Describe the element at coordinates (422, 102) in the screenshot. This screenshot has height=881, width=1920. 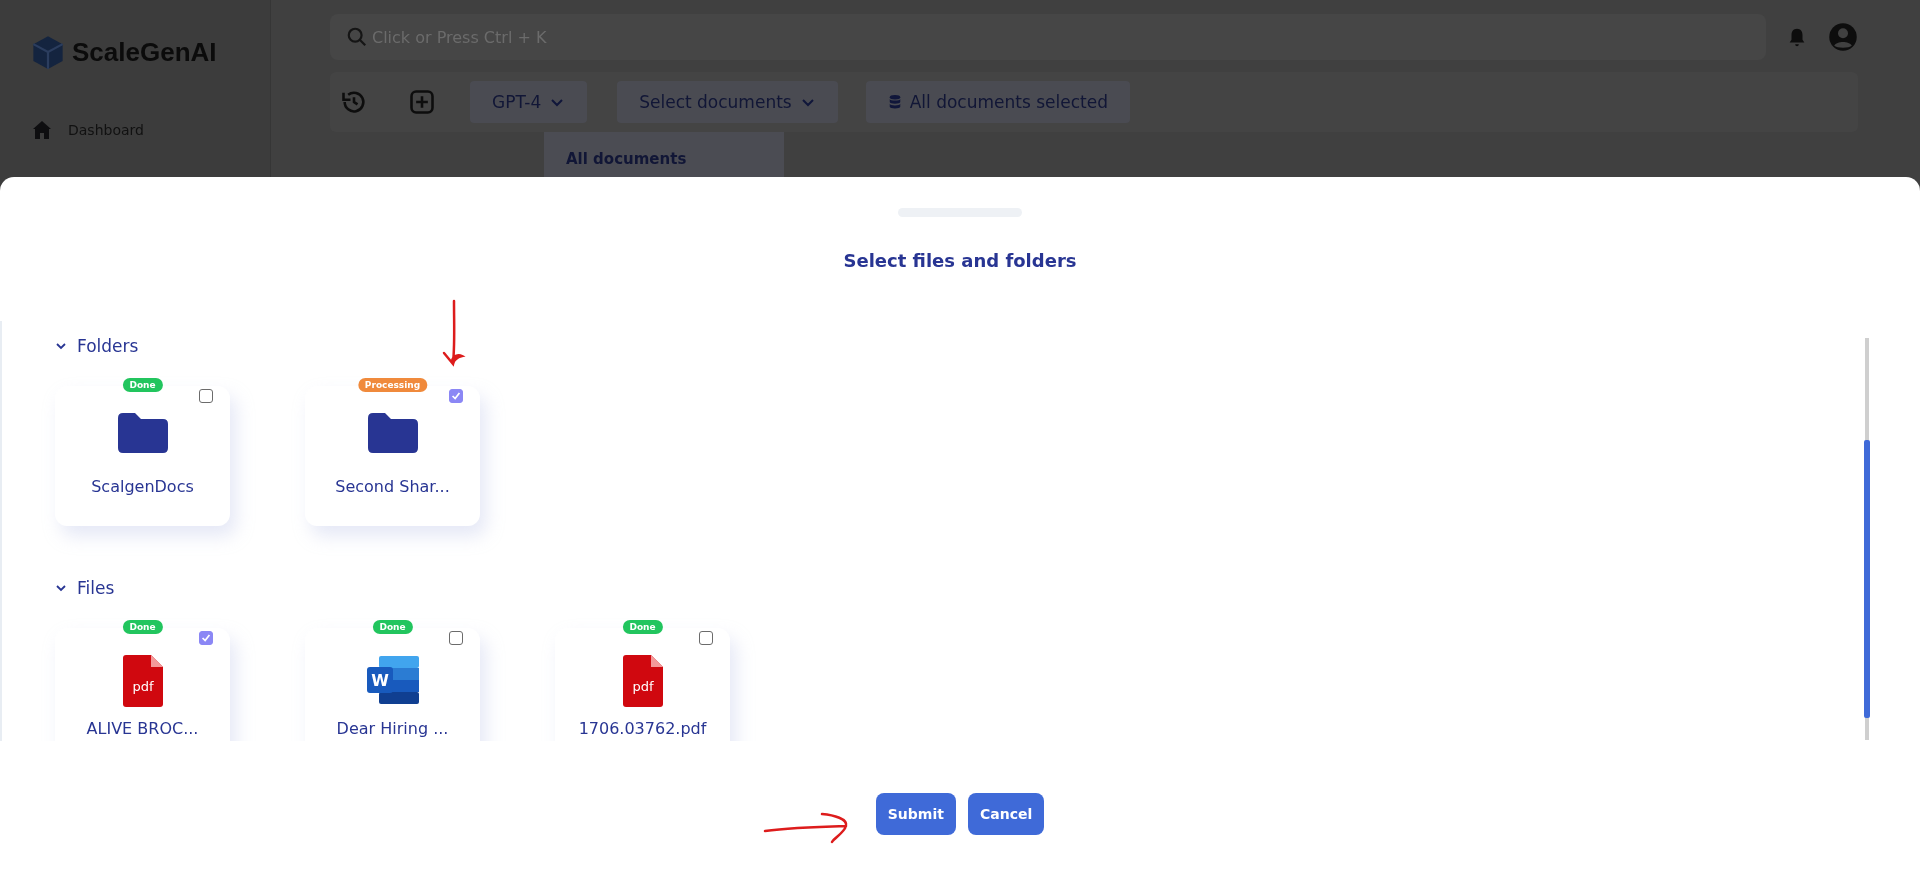
I see `add-icon` at that location.